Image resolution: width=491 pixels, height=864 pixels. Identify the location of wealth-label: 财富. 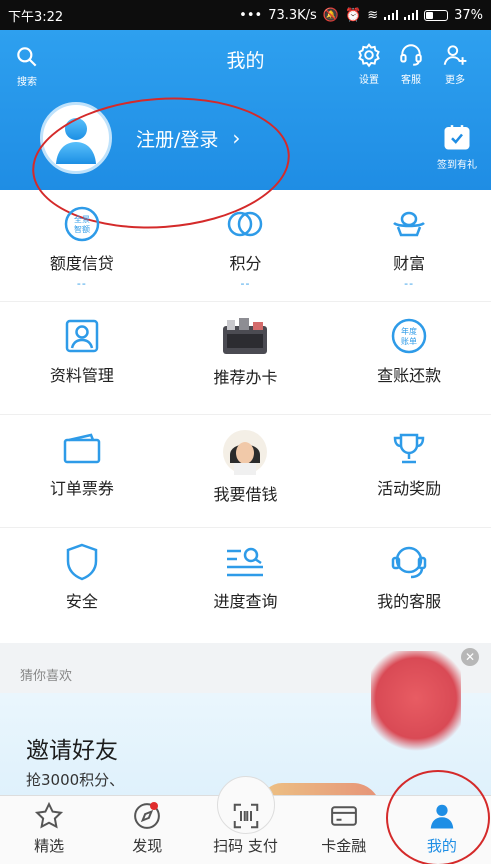
(409, 263).